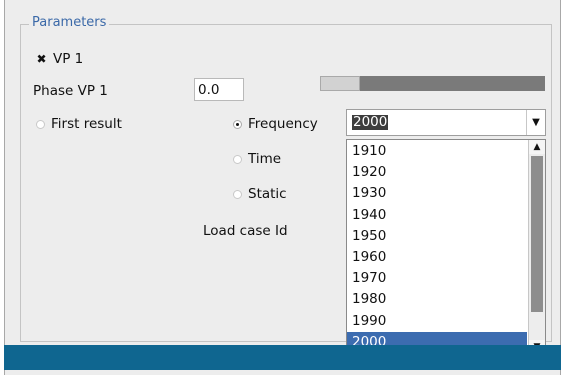 The width and height of the screenshot is (565, 375). Describe the element at coordinates (282, 357) in the screenshot. I see `status-bar` at that location.